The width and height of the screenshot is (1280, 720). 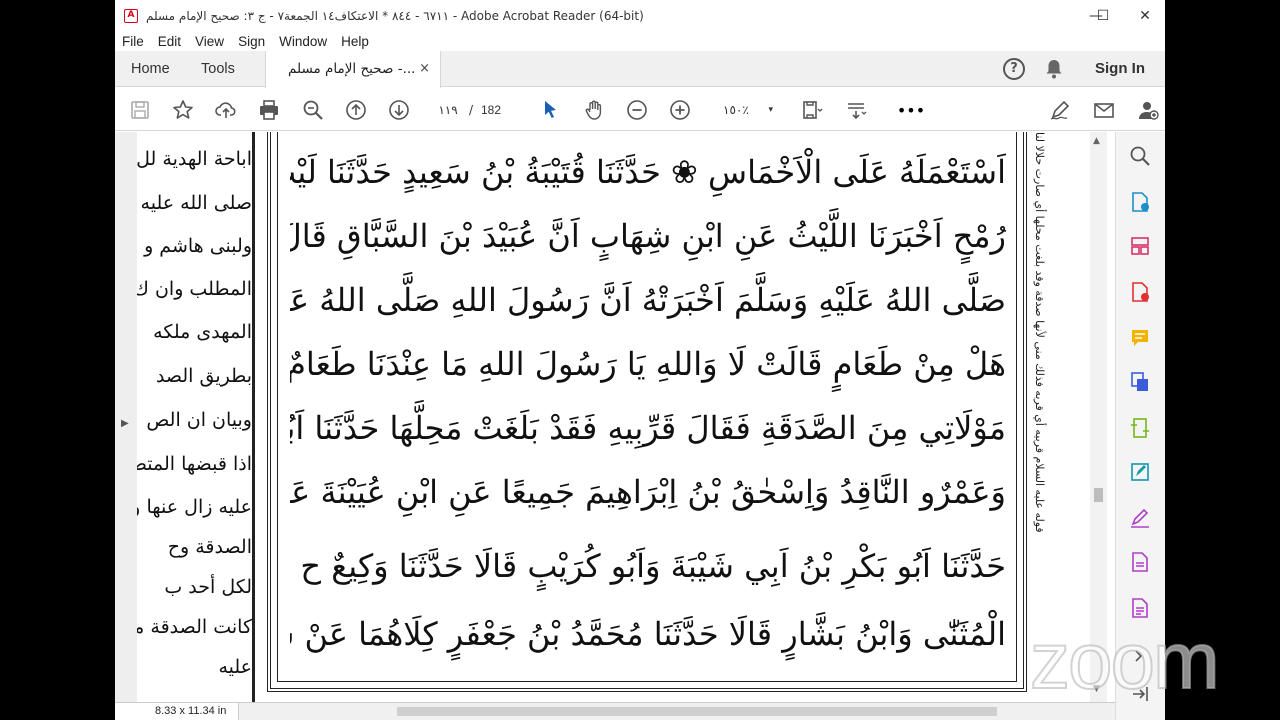 What do you see at coordinates (1060, 110) in the screenshot?
I see `sign-pen-icon` at bounding box center [1060, 110].